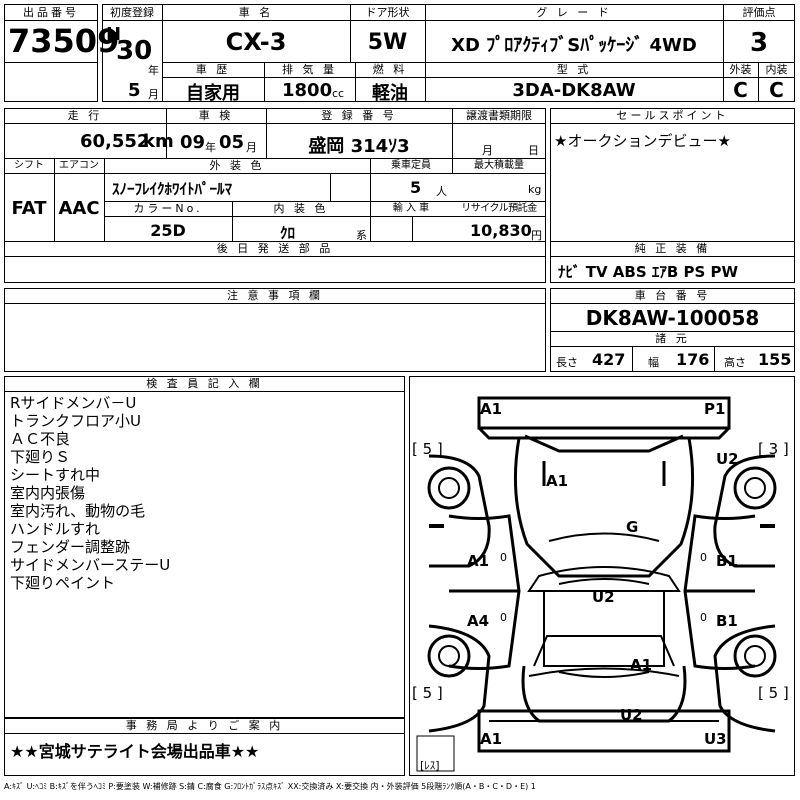 The image size is (800, 800). What do you see at coordinates (216, 115) in the screenshot?
I see `inspection-label: 車 検` at bounding box center [216, 115].